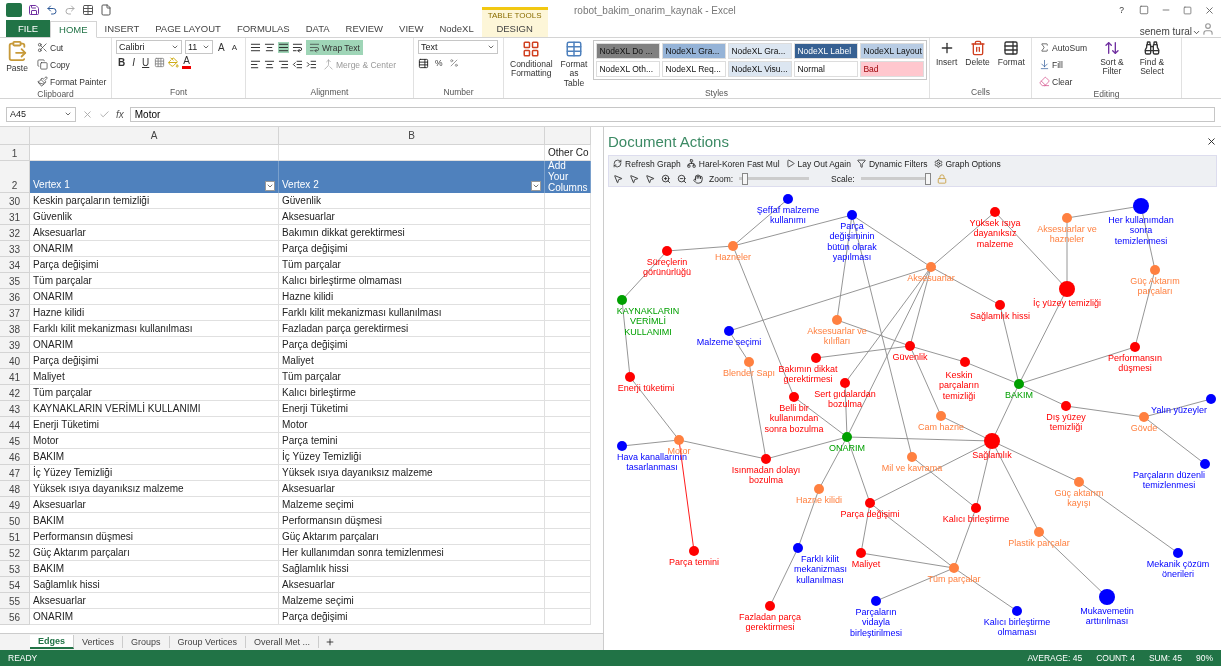  What do you see at coordinates (283, 64) in the screenshot?
I see `align-right-icon` at bounding box center [283, 64].